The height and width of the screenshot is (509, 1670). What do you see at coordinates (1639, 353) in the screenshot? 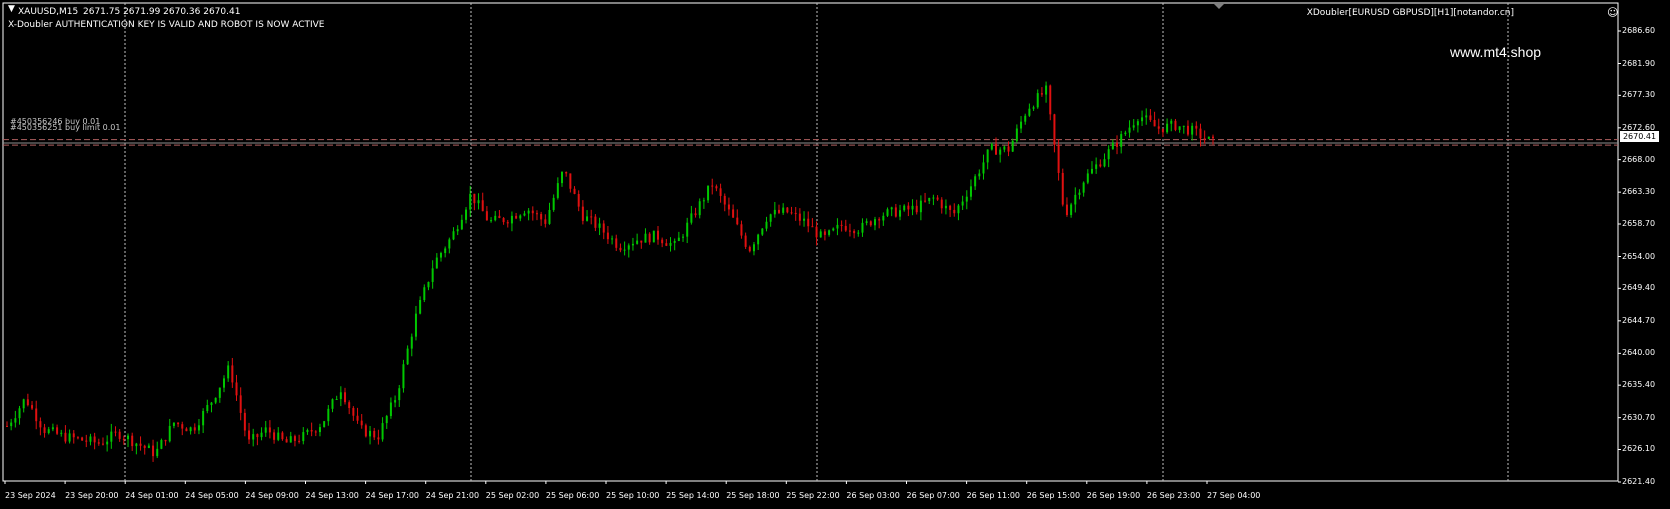
I see `price-tick-label: 2640.00` at bounding box center [1639, 353].